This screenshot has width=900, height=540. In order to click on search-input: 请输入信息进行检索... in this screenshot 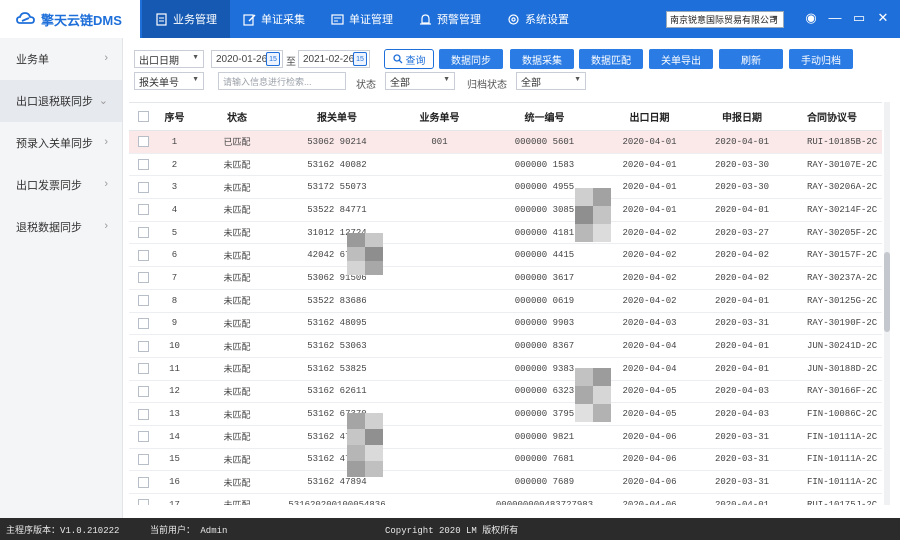, I will do `click(282, 81)`.